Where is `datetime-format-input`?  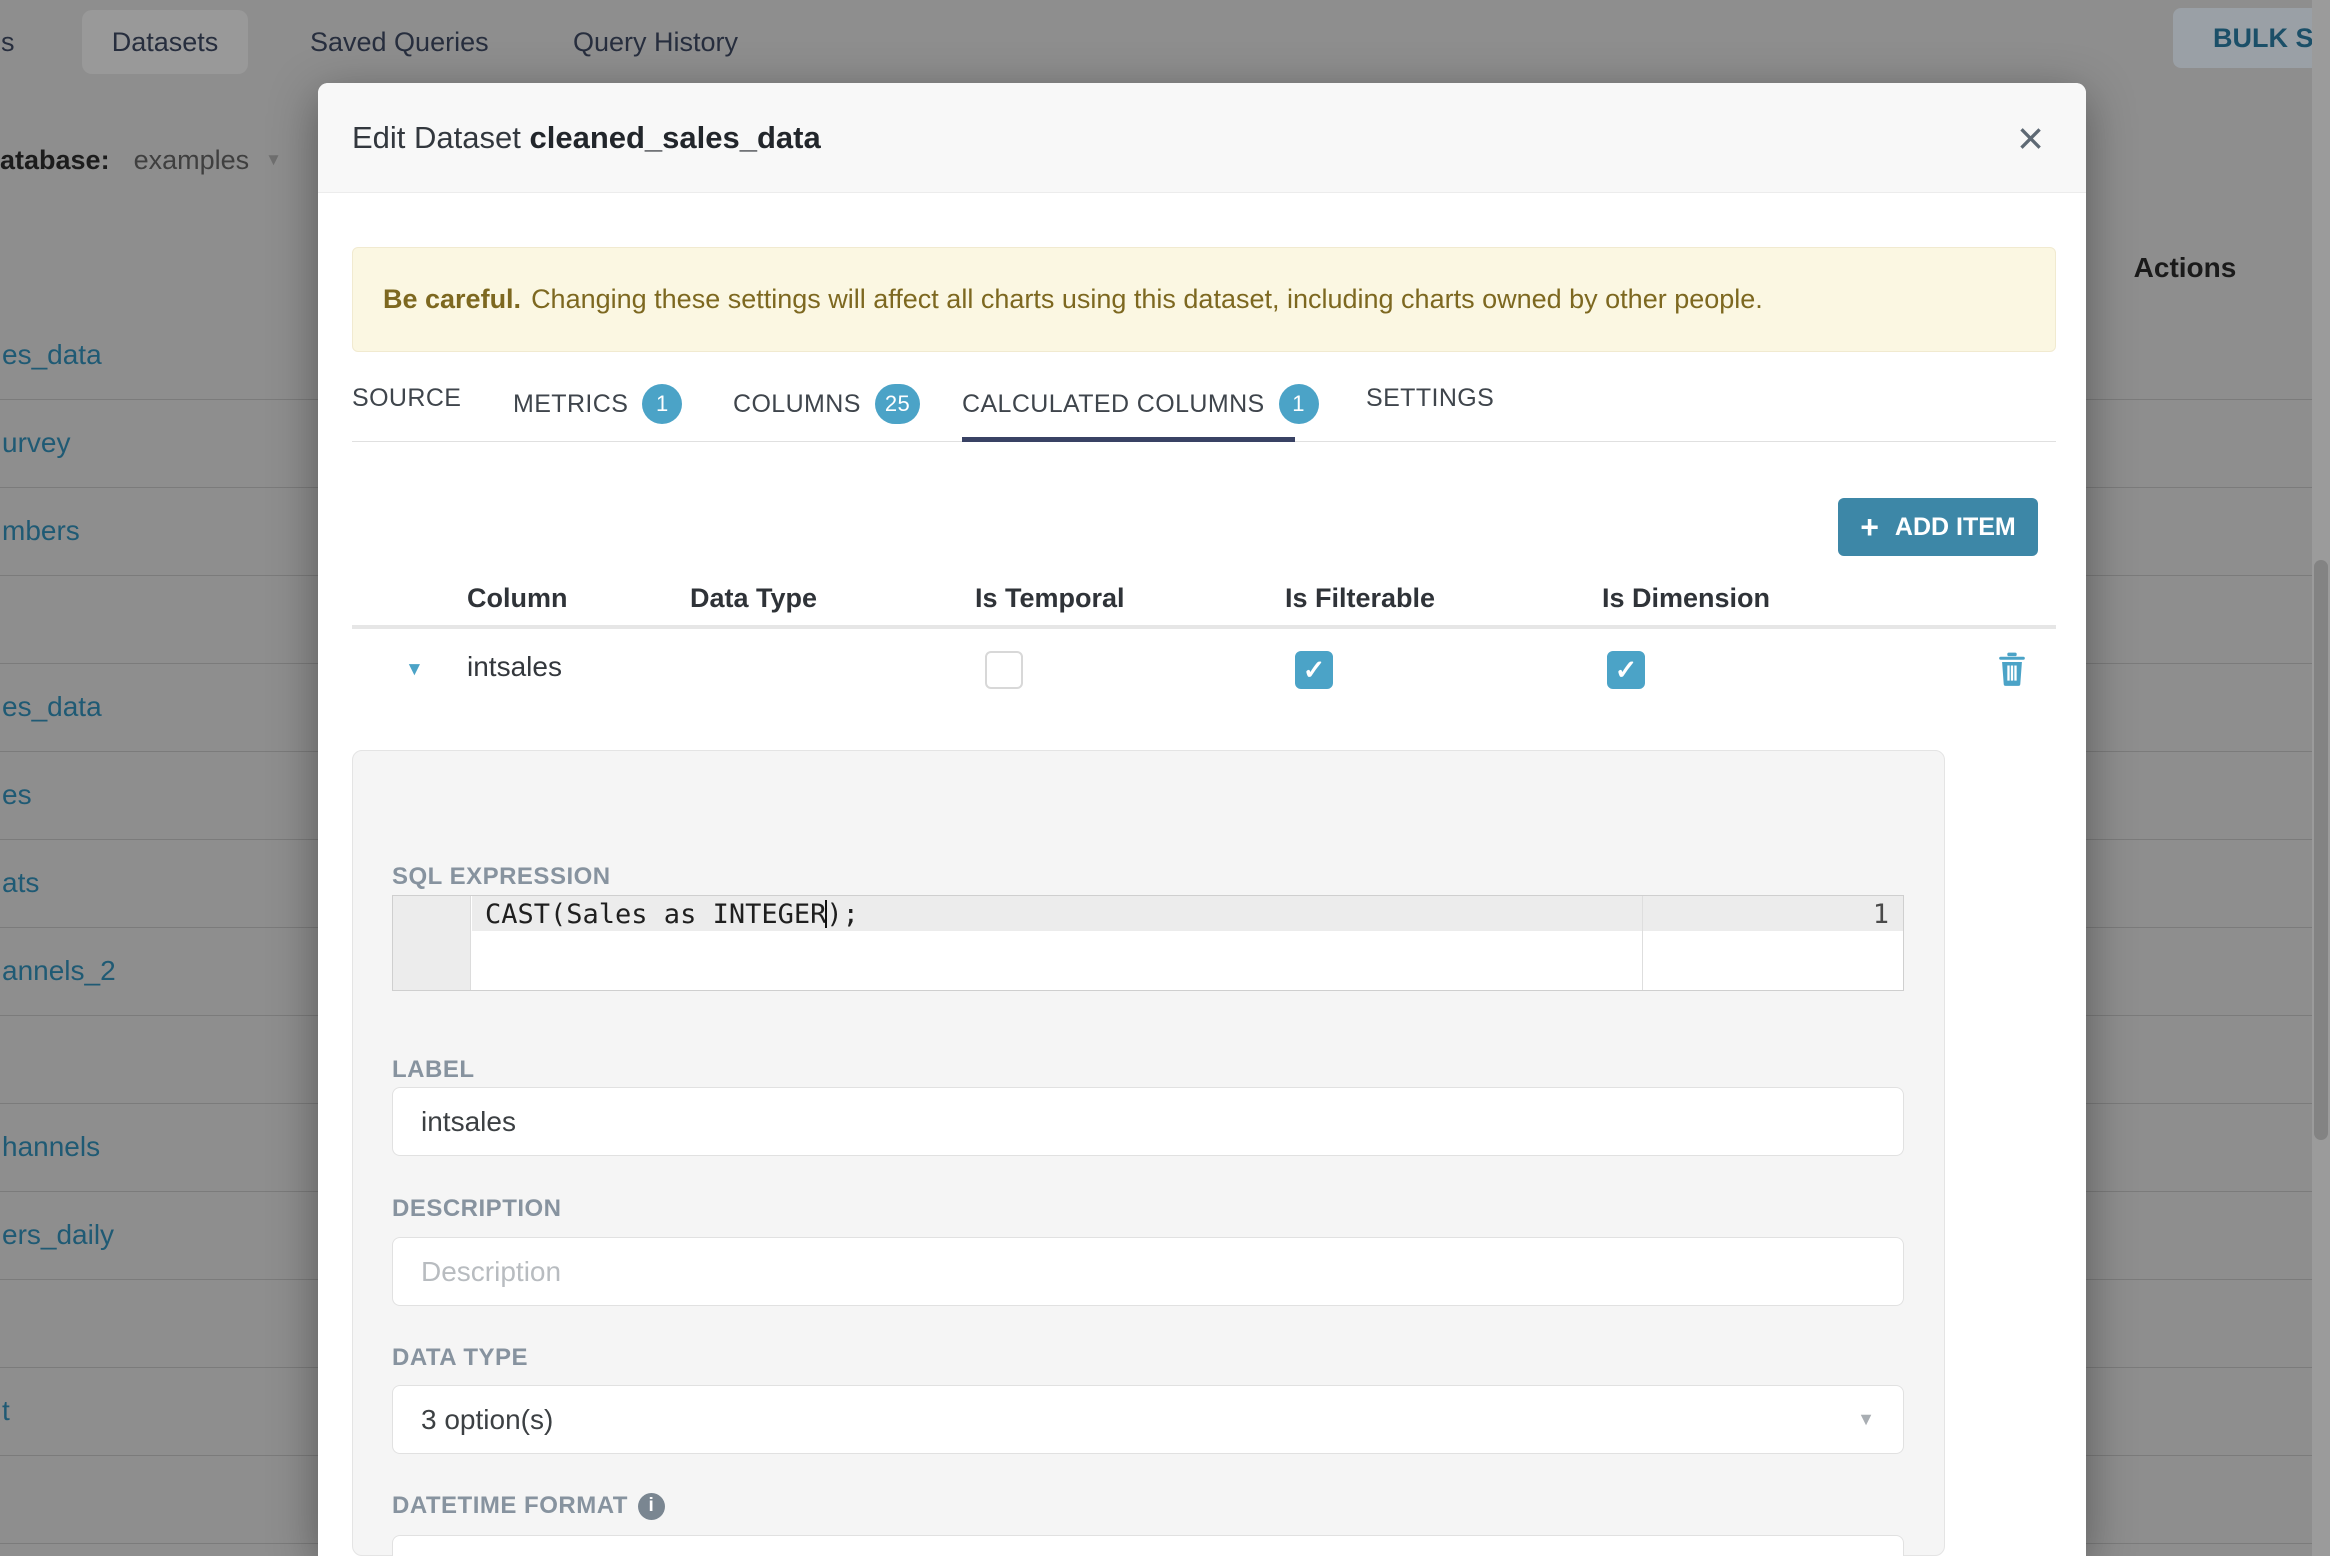 datetime-format-input is located at coordinates (1148, 1545).